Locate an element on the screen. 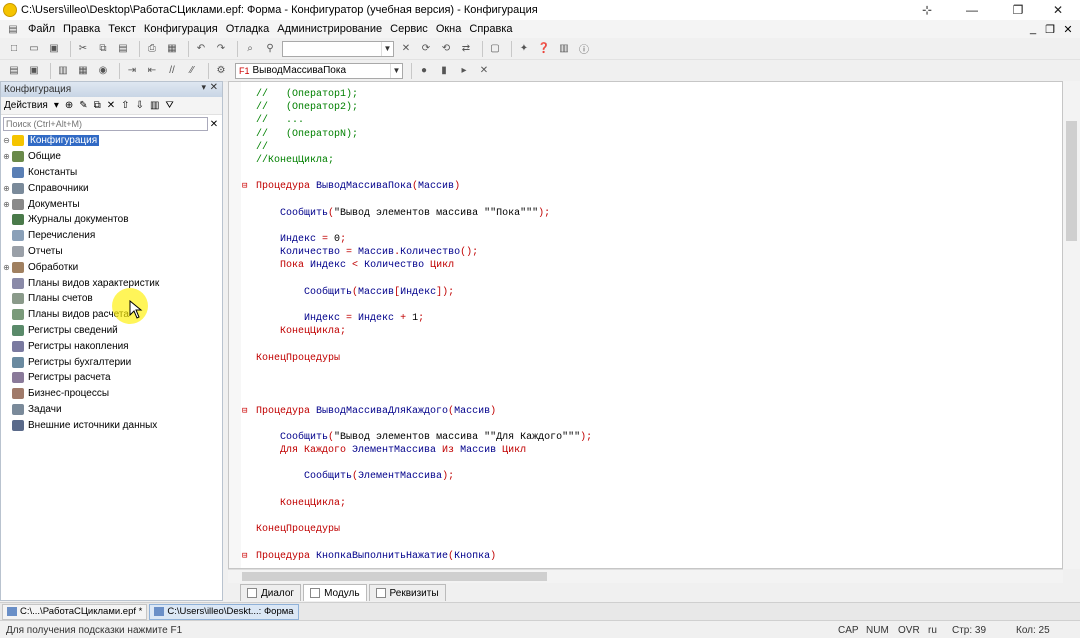  find-icon: ⌕ is located at coordinates (250, 49).